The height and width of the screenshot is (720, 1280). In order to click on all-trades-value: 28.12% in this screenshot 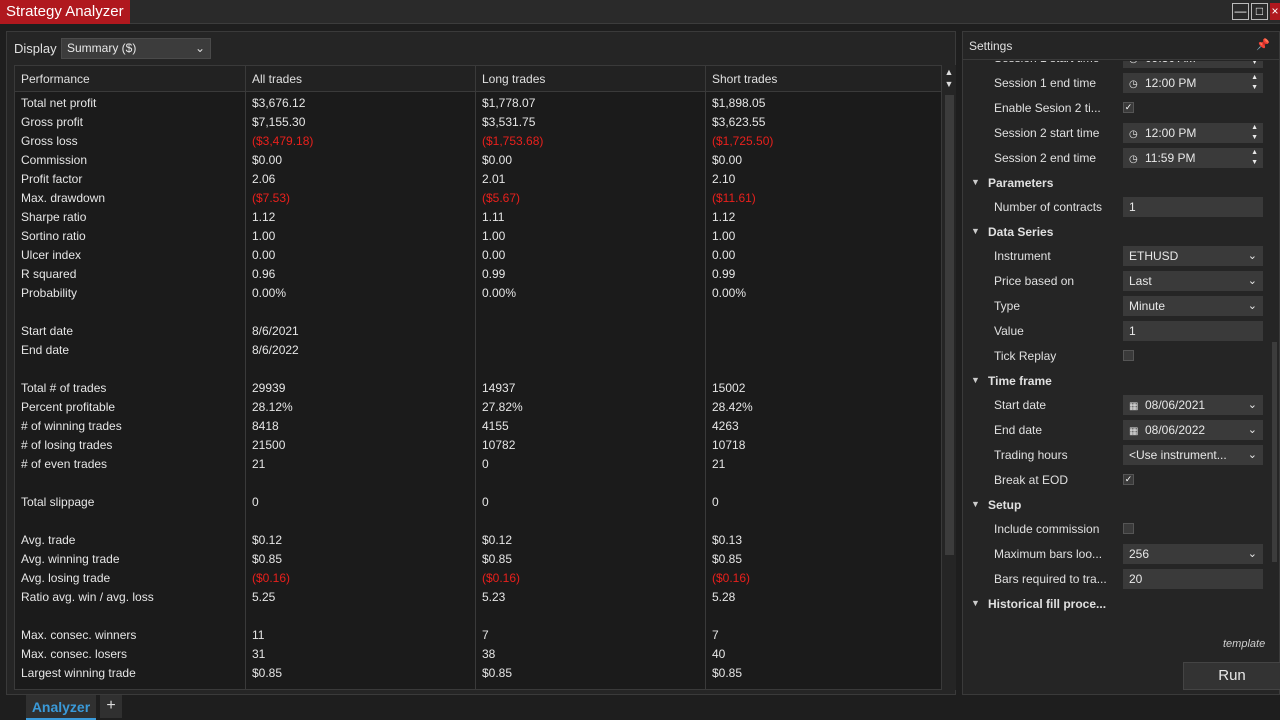, I will do `click(272, 407)`.